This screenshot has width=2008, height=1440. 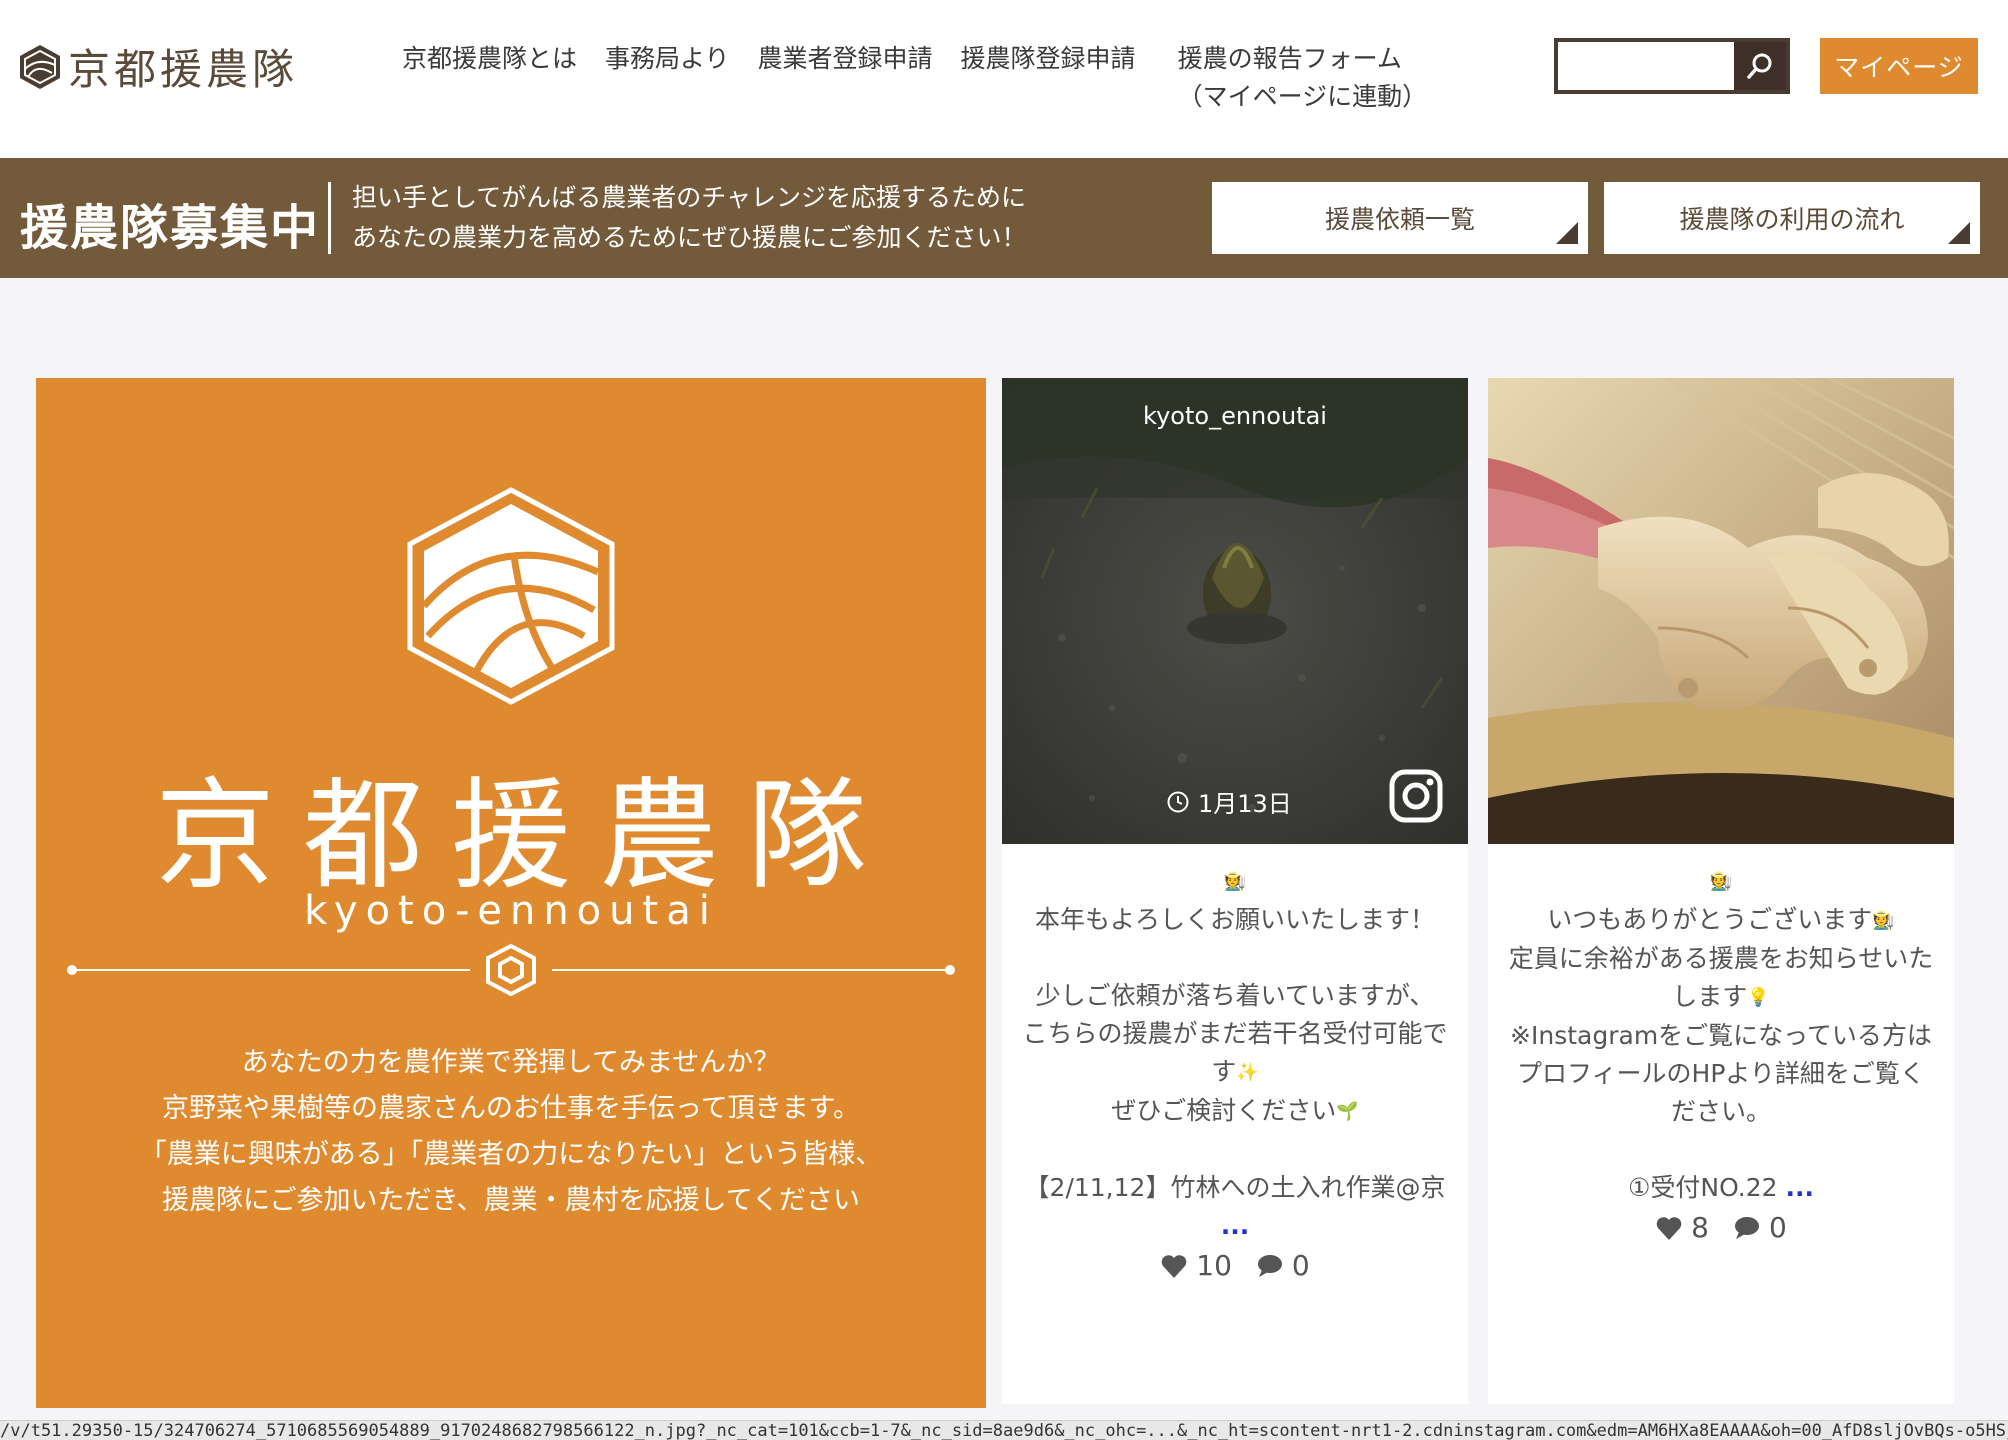 I want to click on caption-line-row: します💡, so click(x=1721, y=997).